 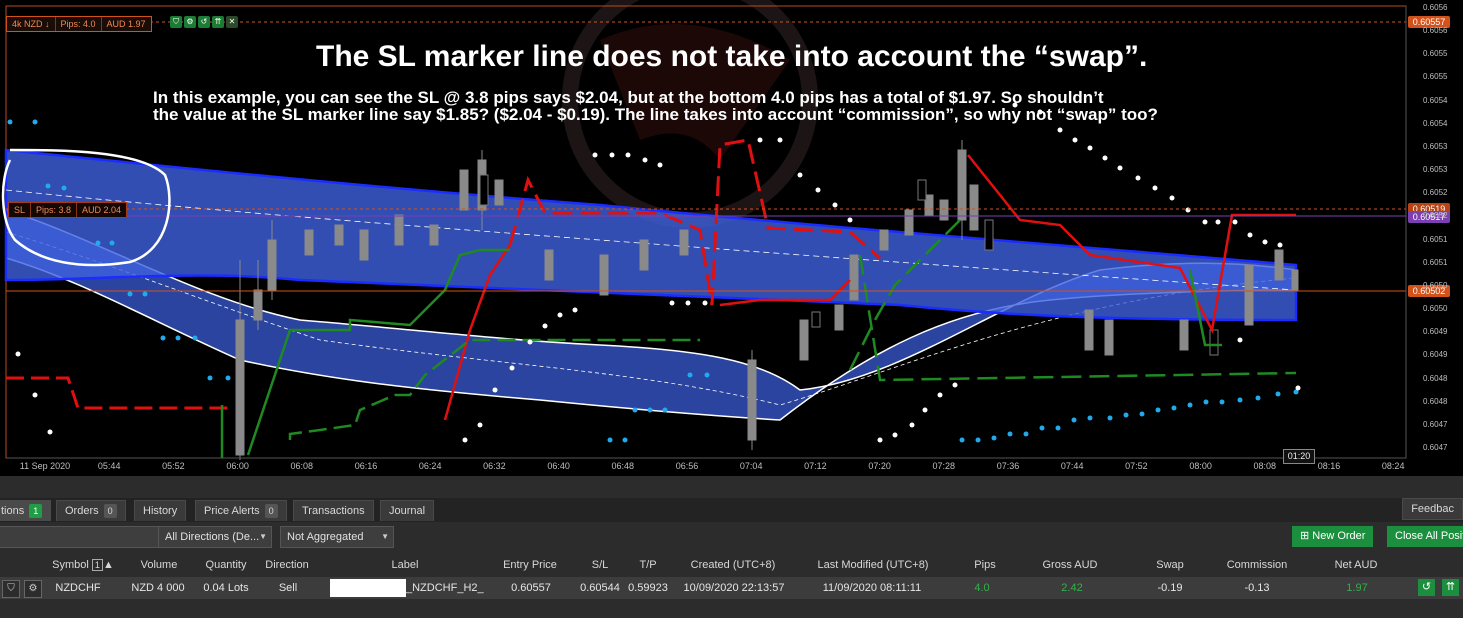 What do you see at coordinates (70, 565) in the screenshot?
I see `column-header-label: Symbol` at bounding box center [70, 565].